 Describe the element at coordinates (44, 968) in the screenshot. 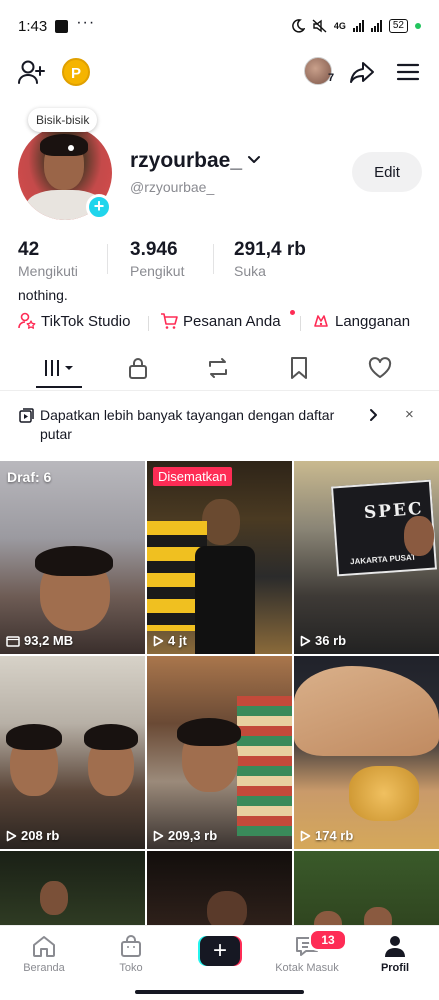

I see `nav-home-label: Beranda` at that location.